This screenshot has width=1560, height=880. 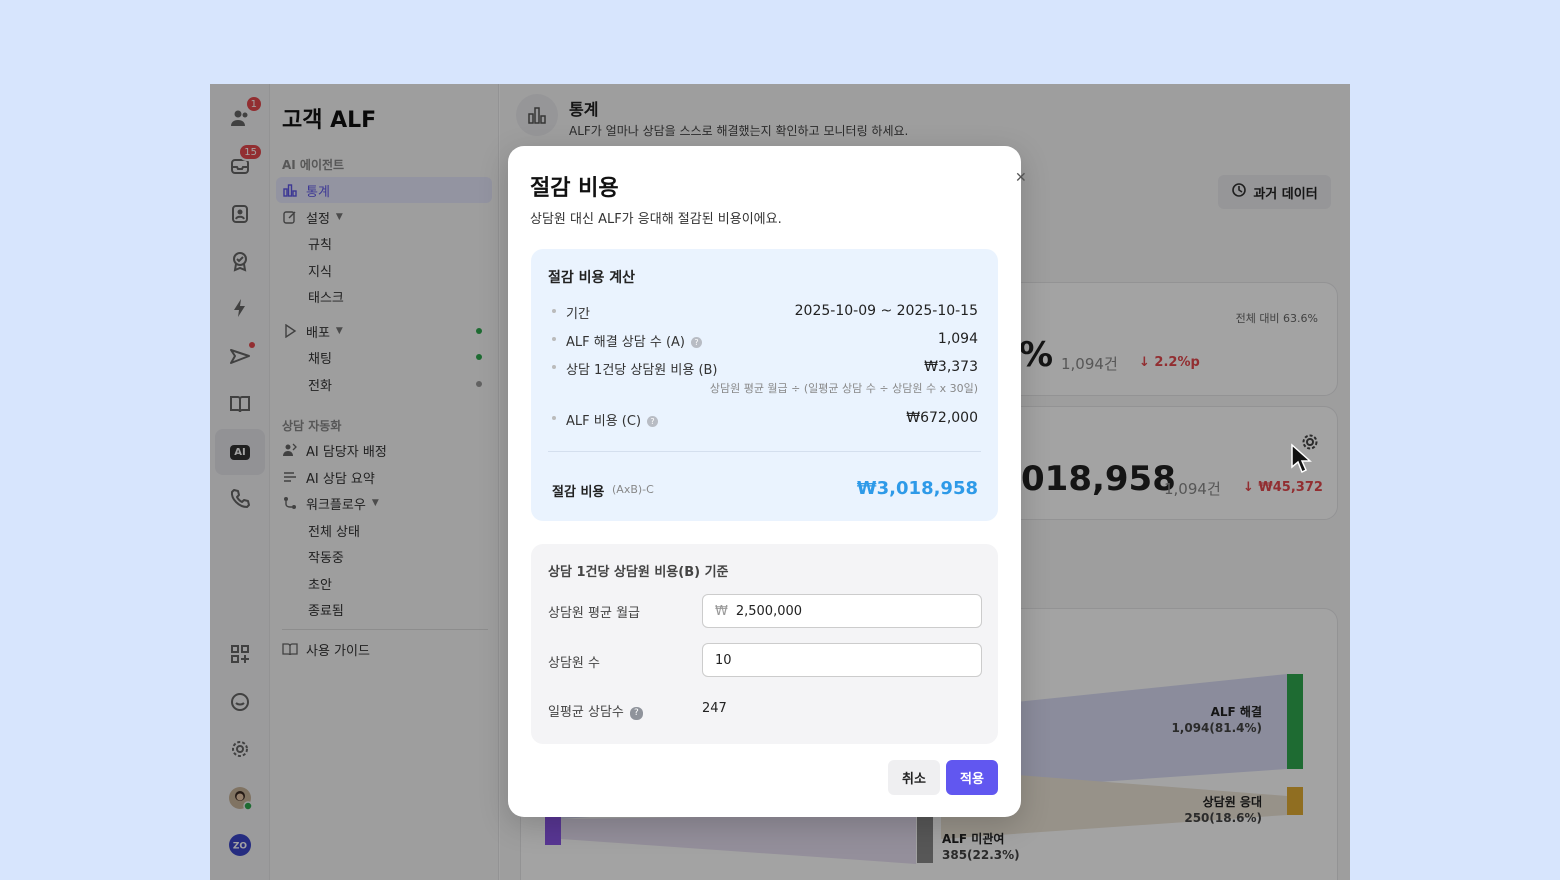 What do you see at coordinates (1301, 458) in the screenshot?
I see `mouse-cursor-icon` at bounding box center [1301, 458].